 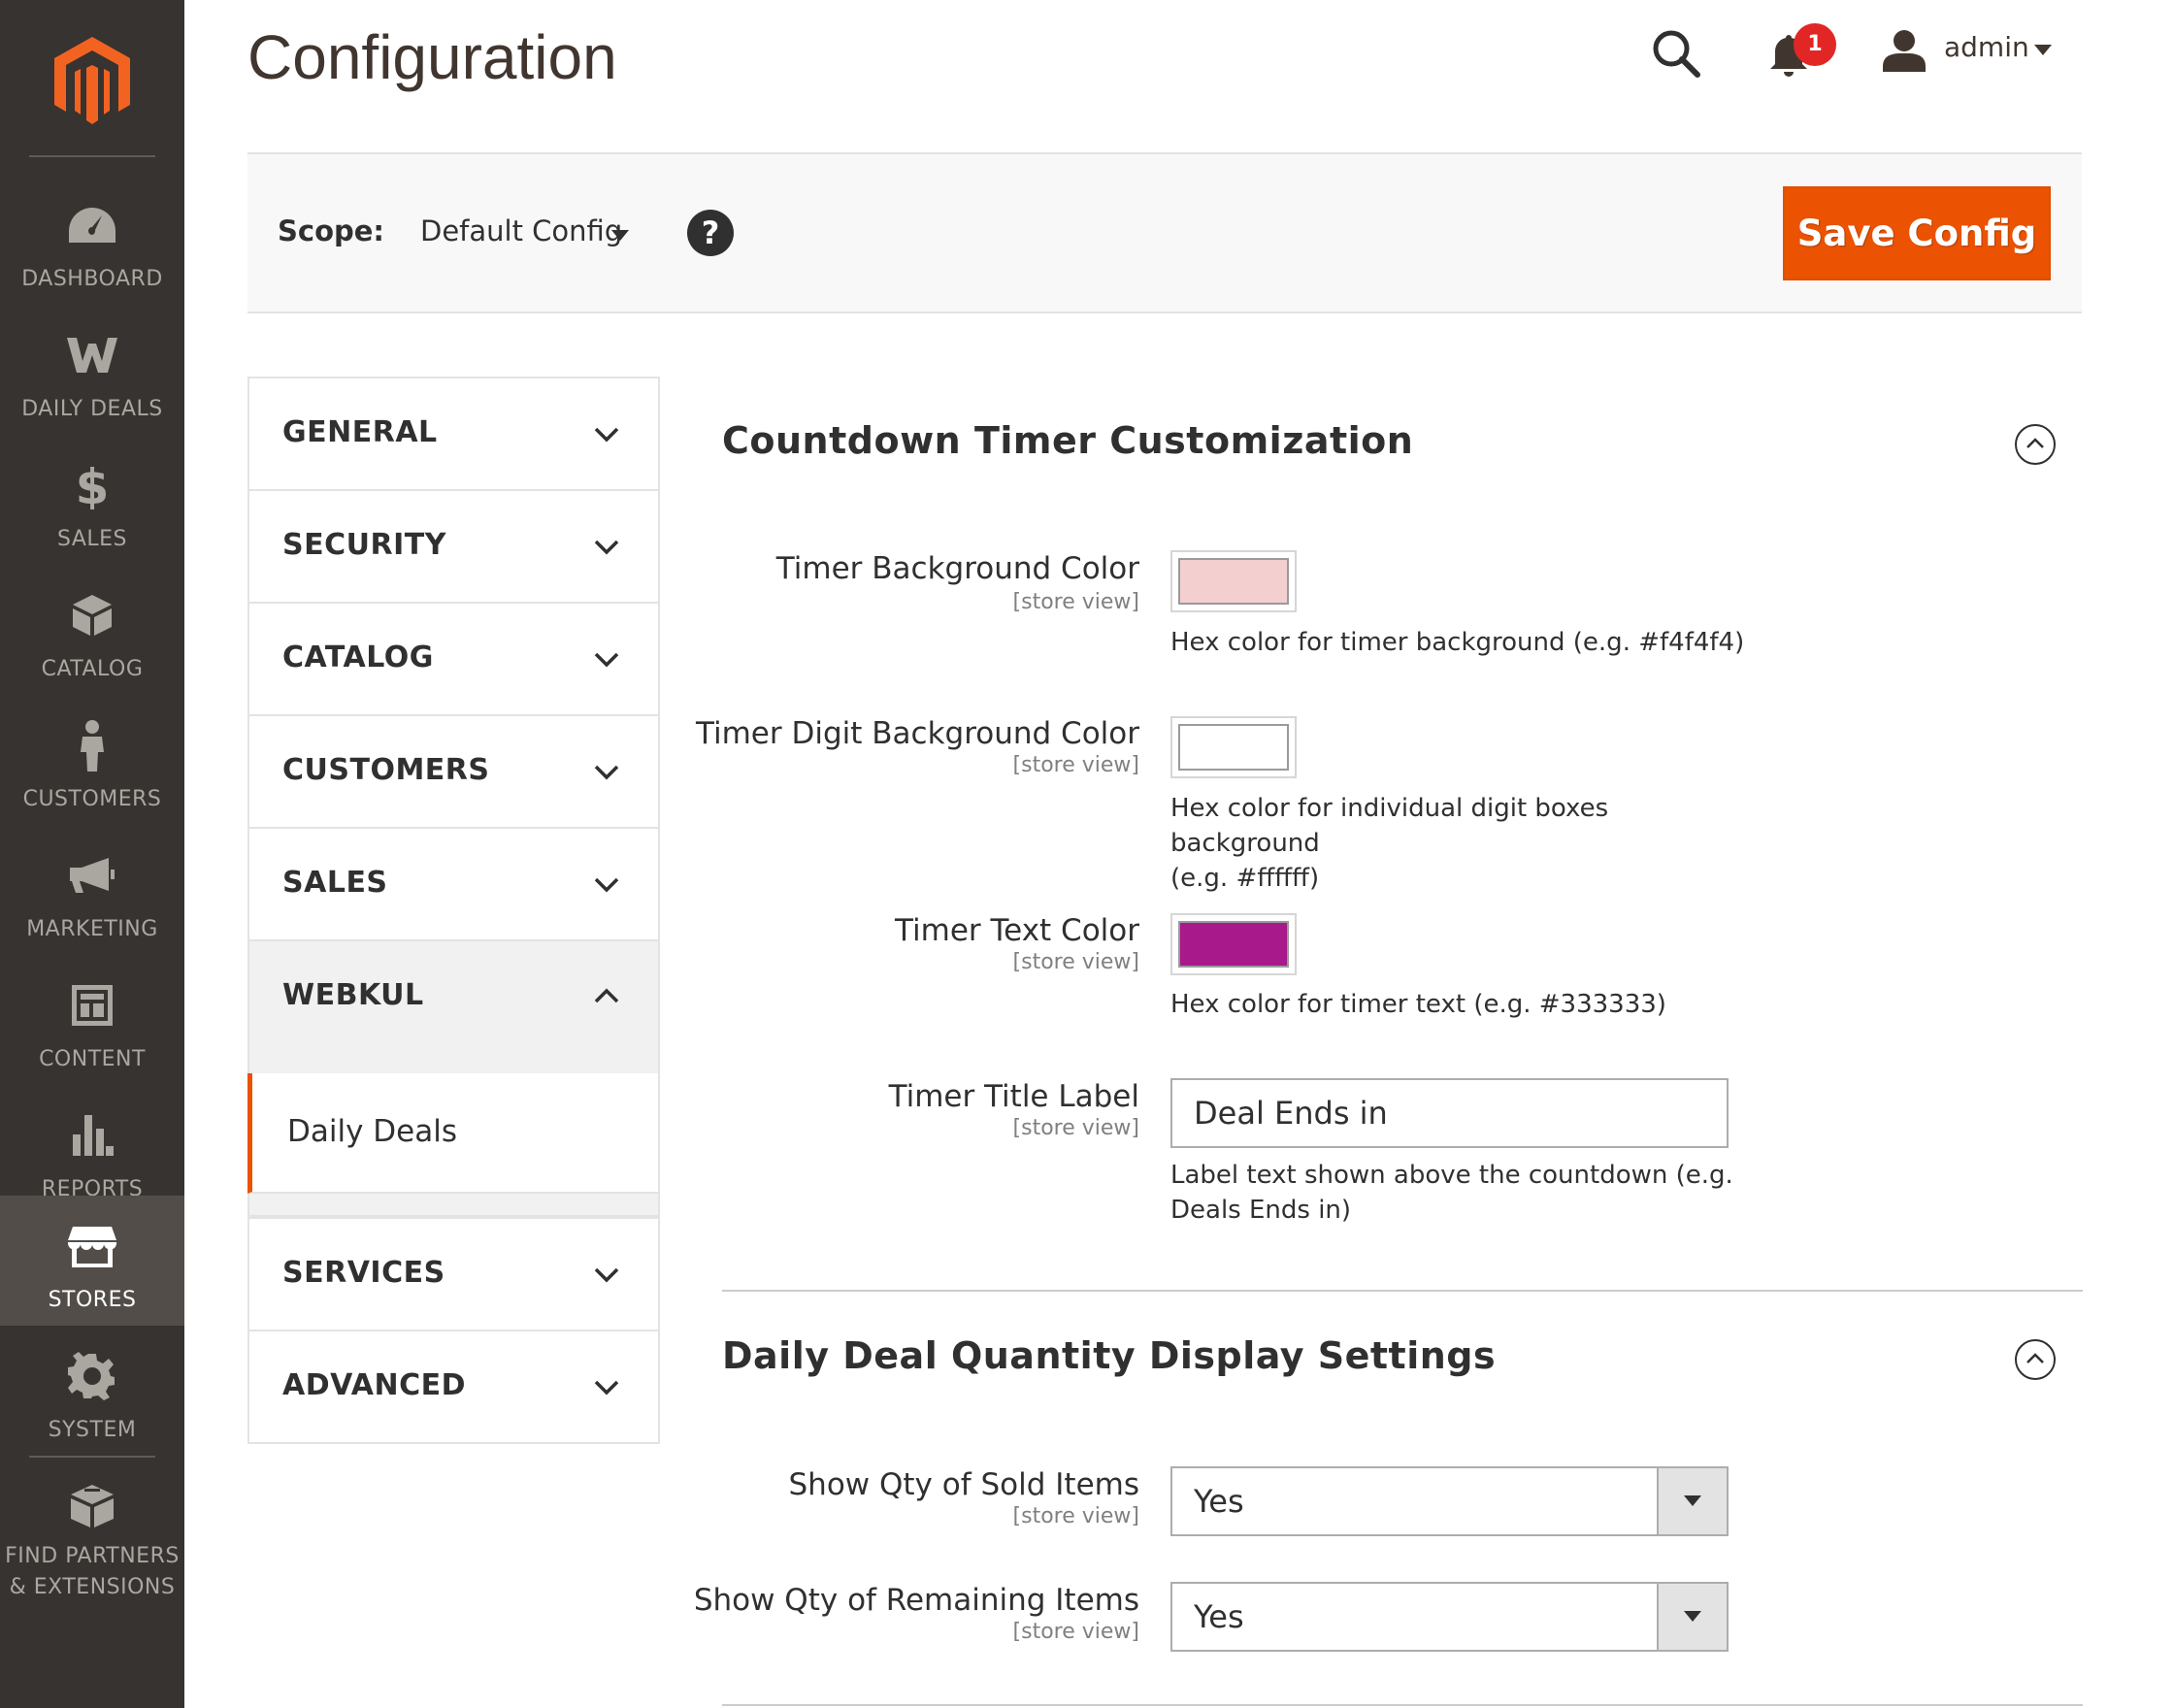 I want to click on timer-text-color-picker, so click(x=1233, y=944).